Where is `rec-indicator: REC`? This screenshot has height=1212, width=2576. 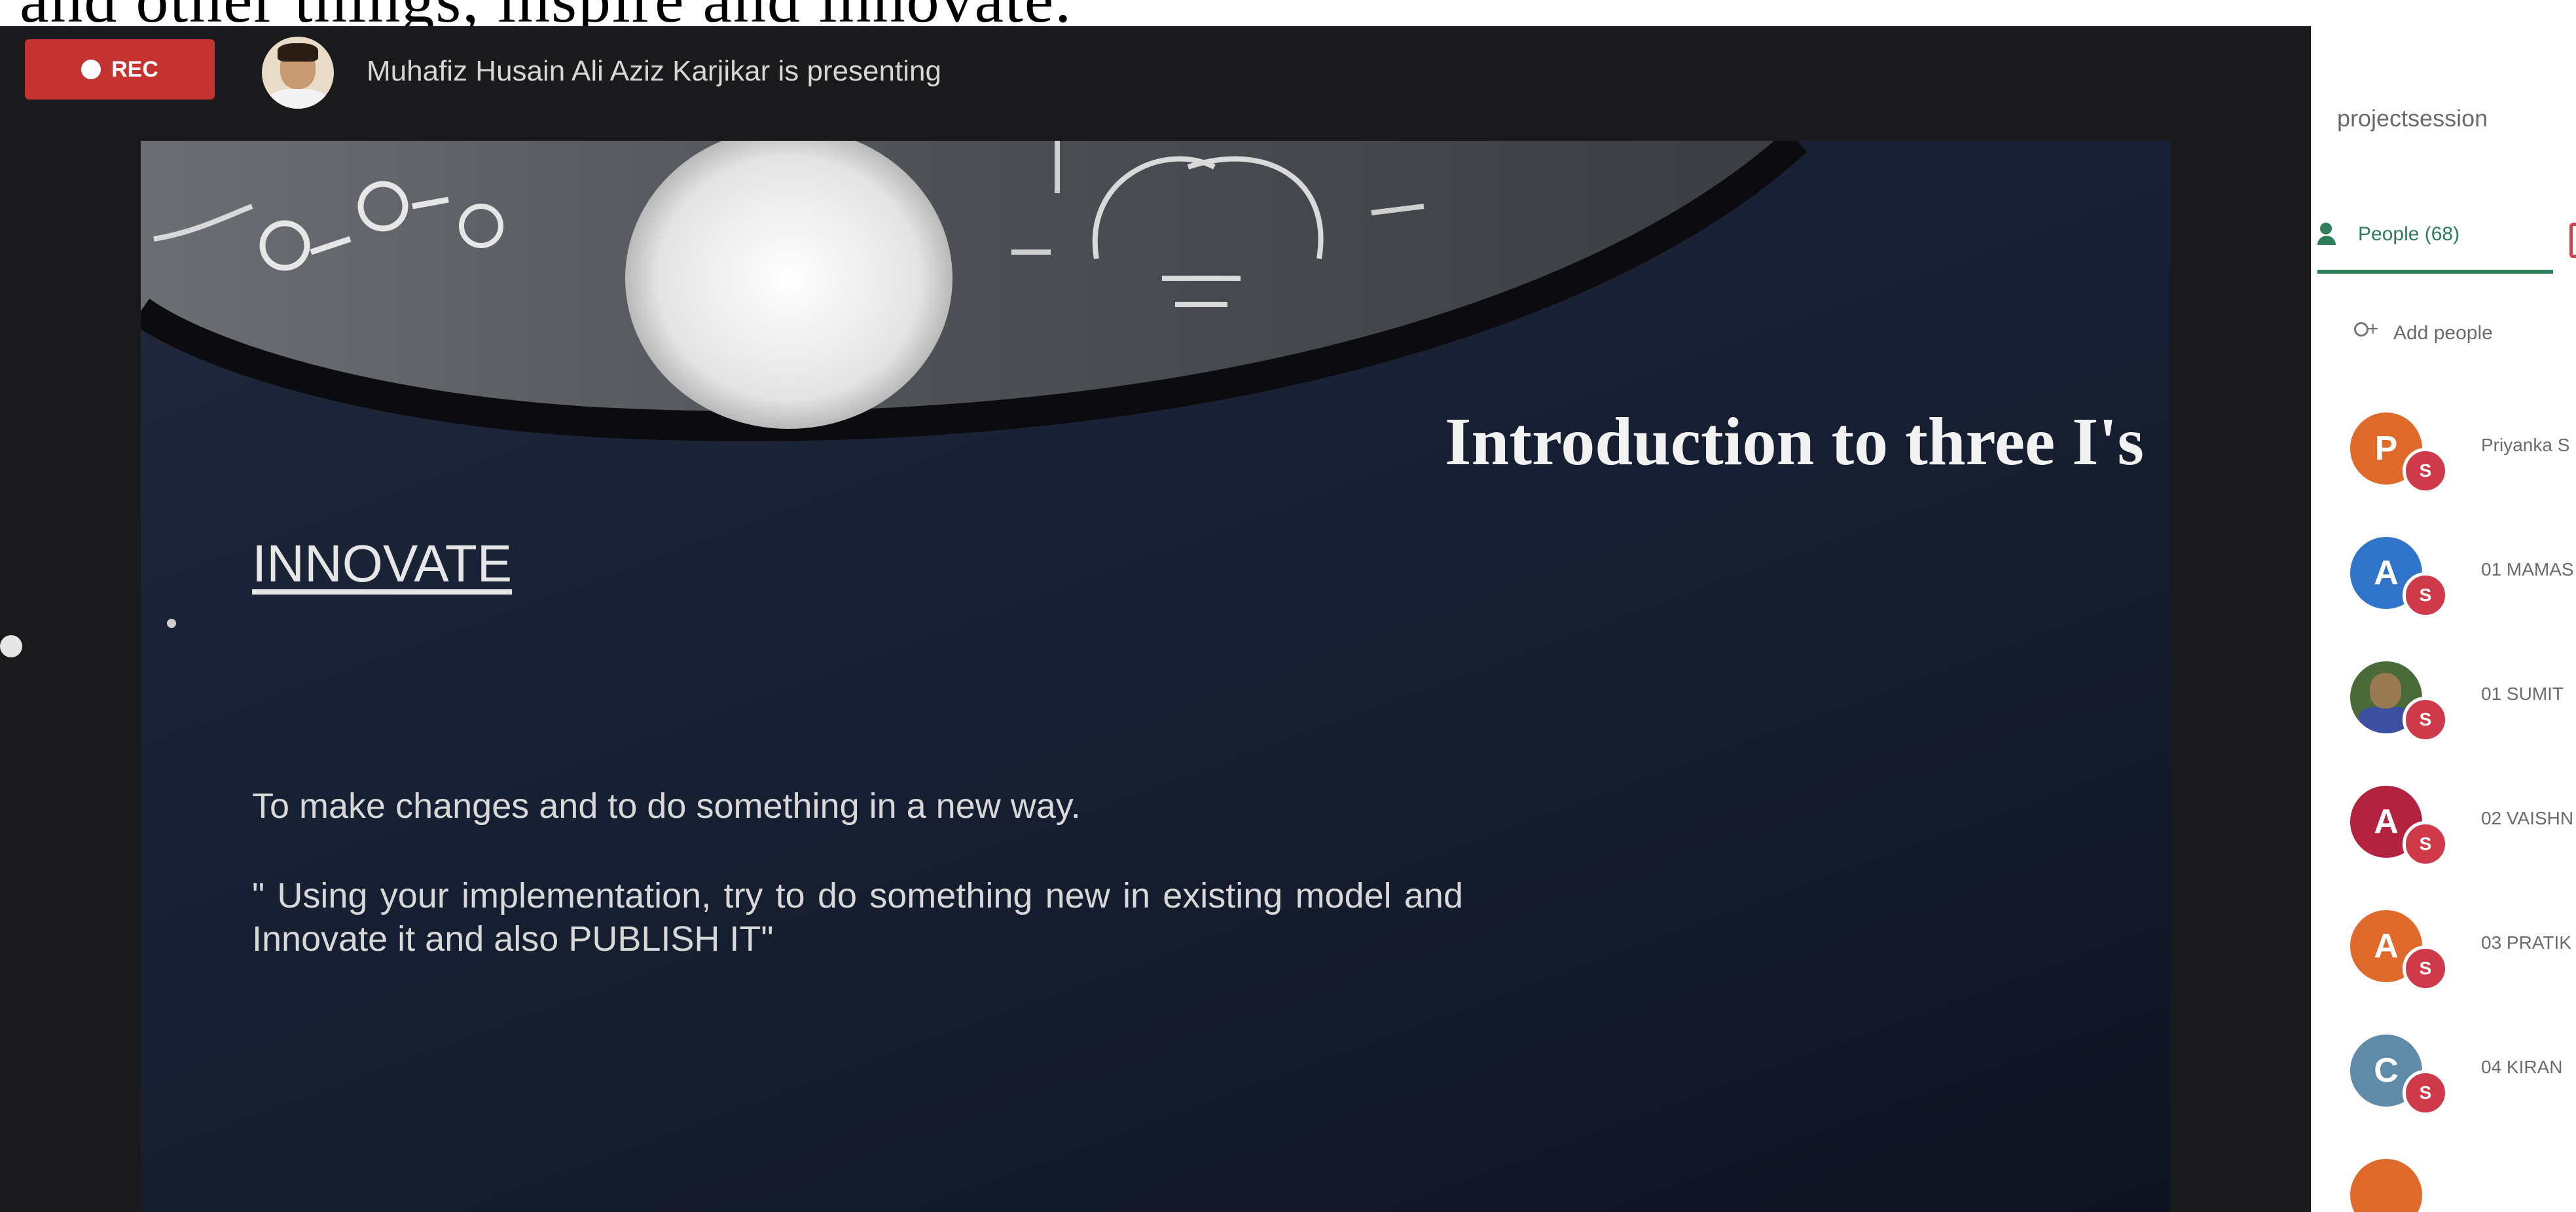 rec-indicator: REC is located at coordinates (120, 69).